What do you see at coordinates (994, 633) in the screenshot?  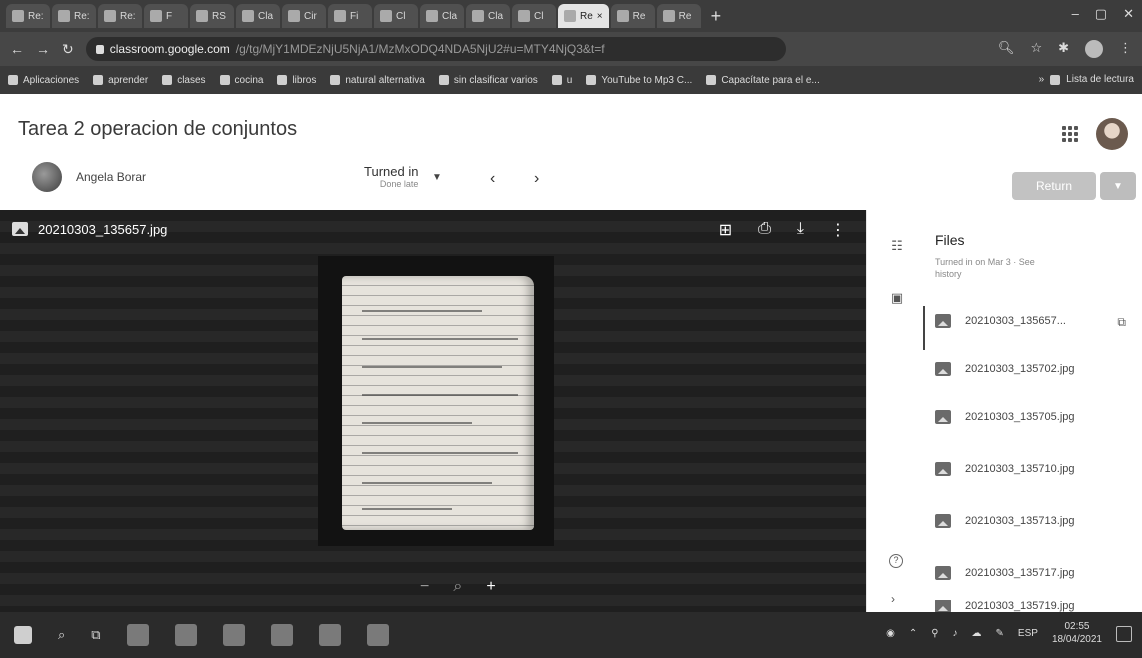 I see `system-tray: ◉ ⌃ ⚲ ♪ ☁ ✎ ESP 02:55 18/04/2021` at bounding box center [994, 633].